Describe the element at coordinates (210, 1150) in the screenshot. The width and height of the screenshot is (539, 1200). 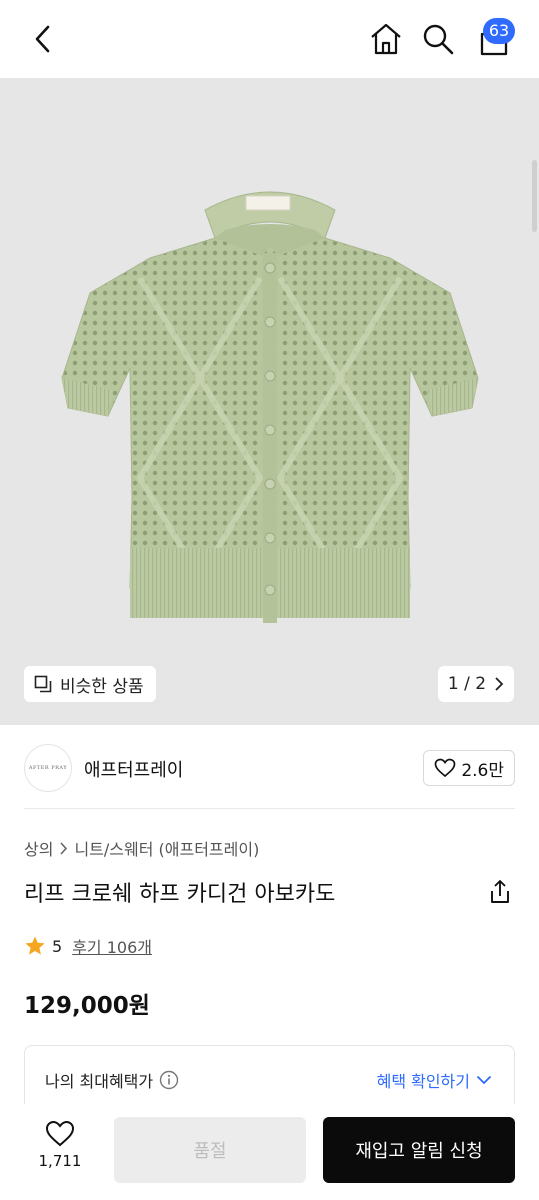
I see `soldout-button: 품절` at that location.